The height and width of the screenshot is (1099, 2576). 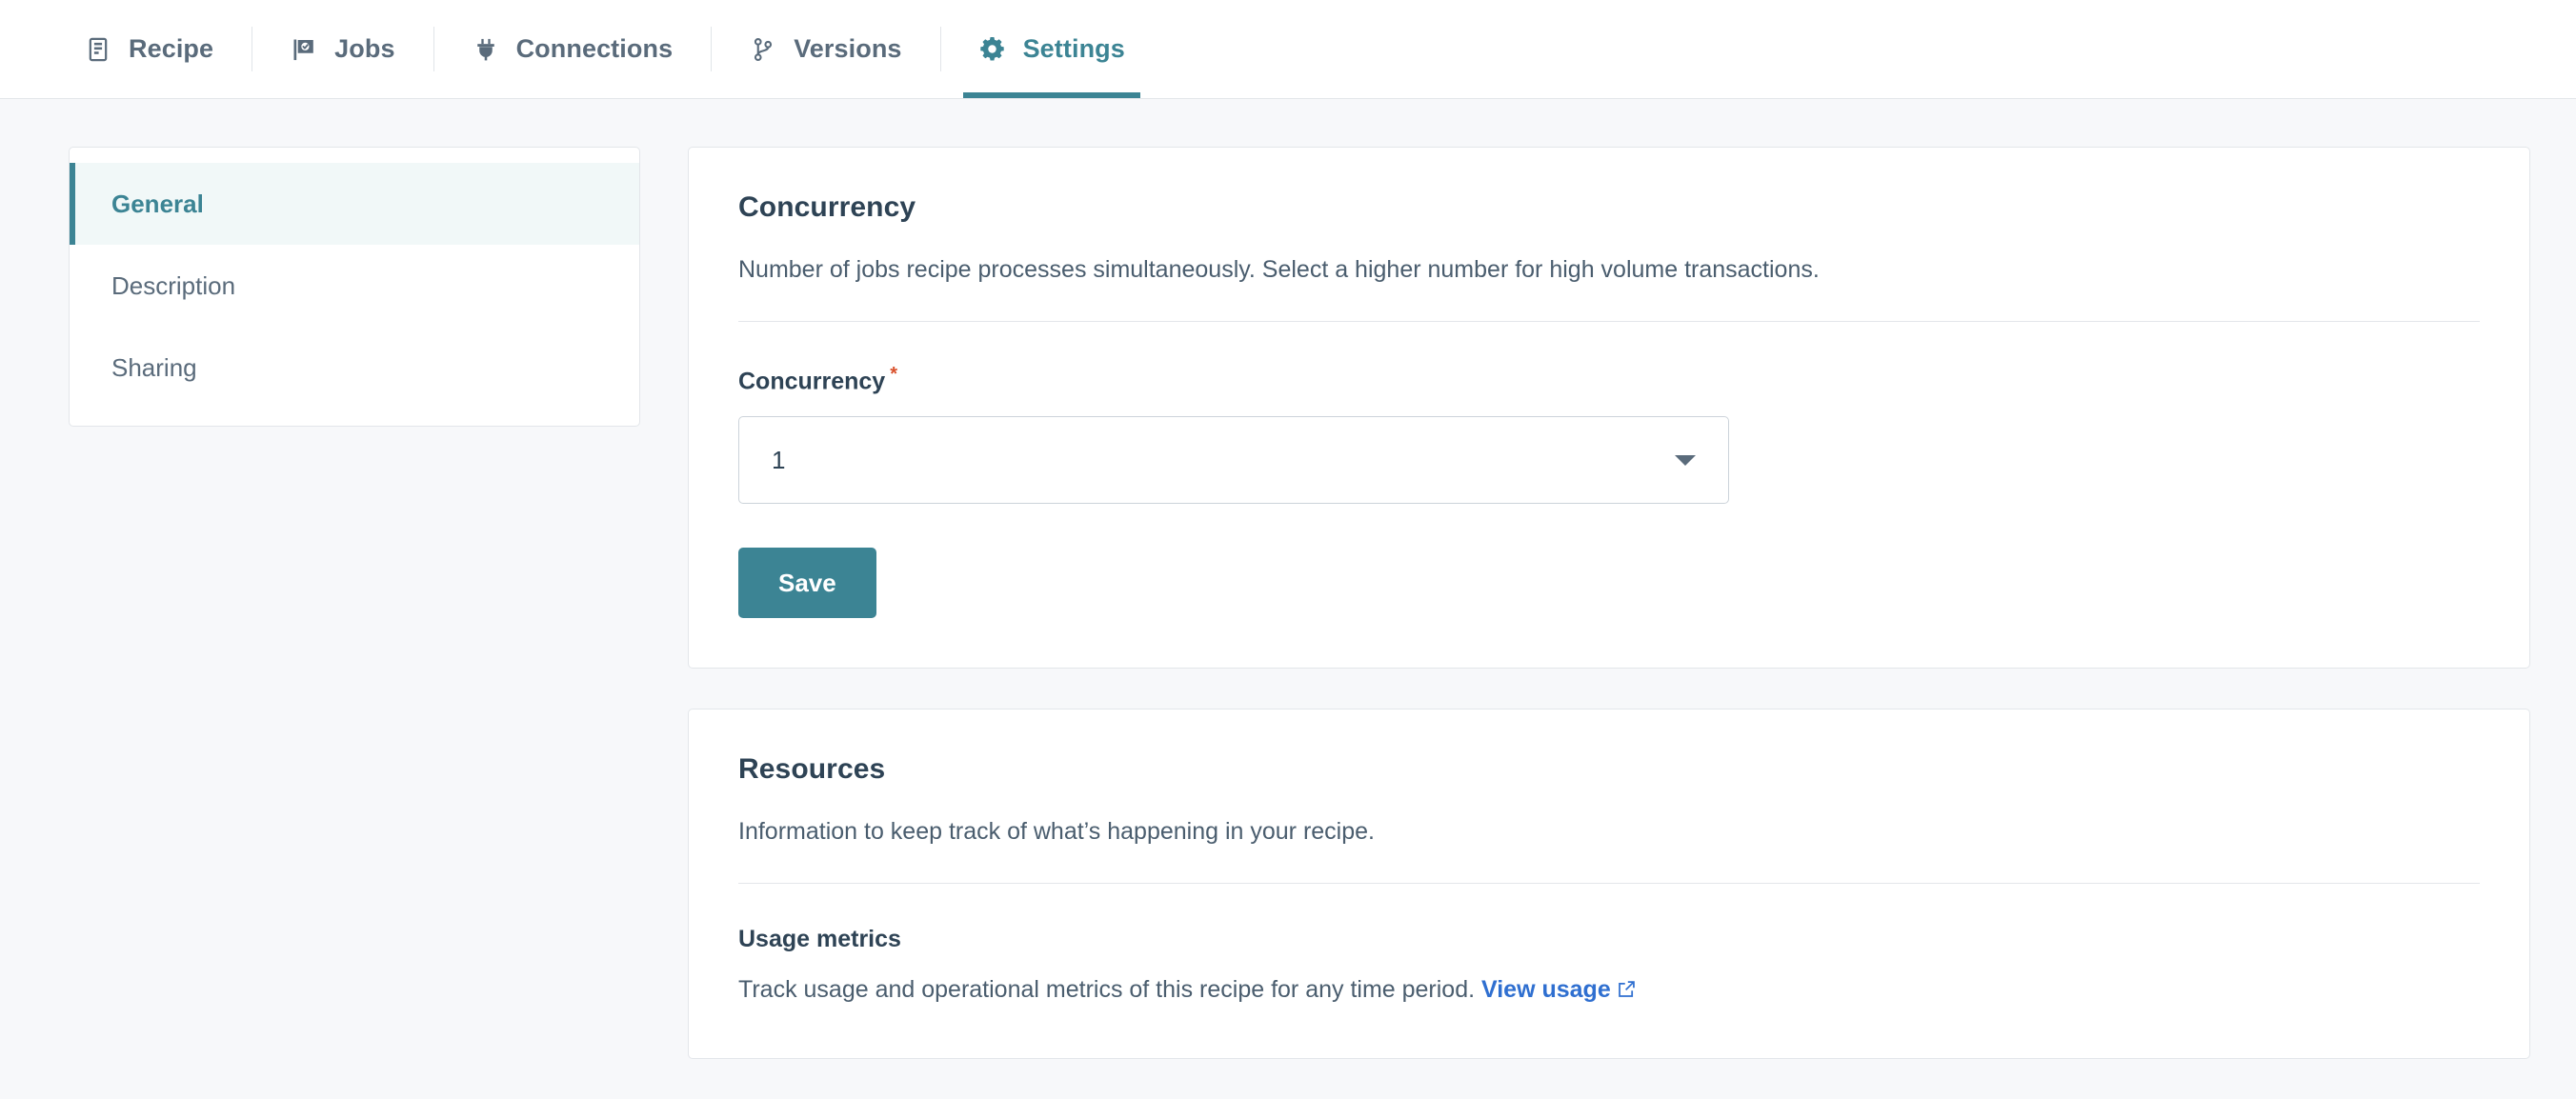 I want to click on concurrency-title: Concurrency, so click(x=827, y=207).